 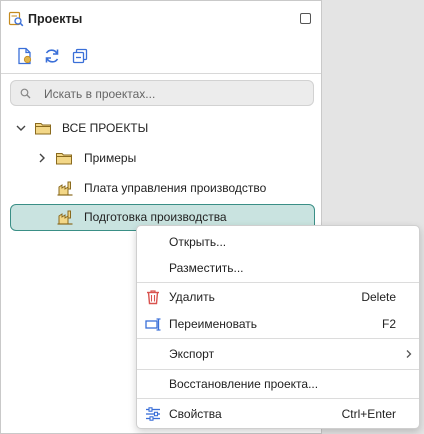 I want to click on sliders-icon, so click(x=153, y=414).